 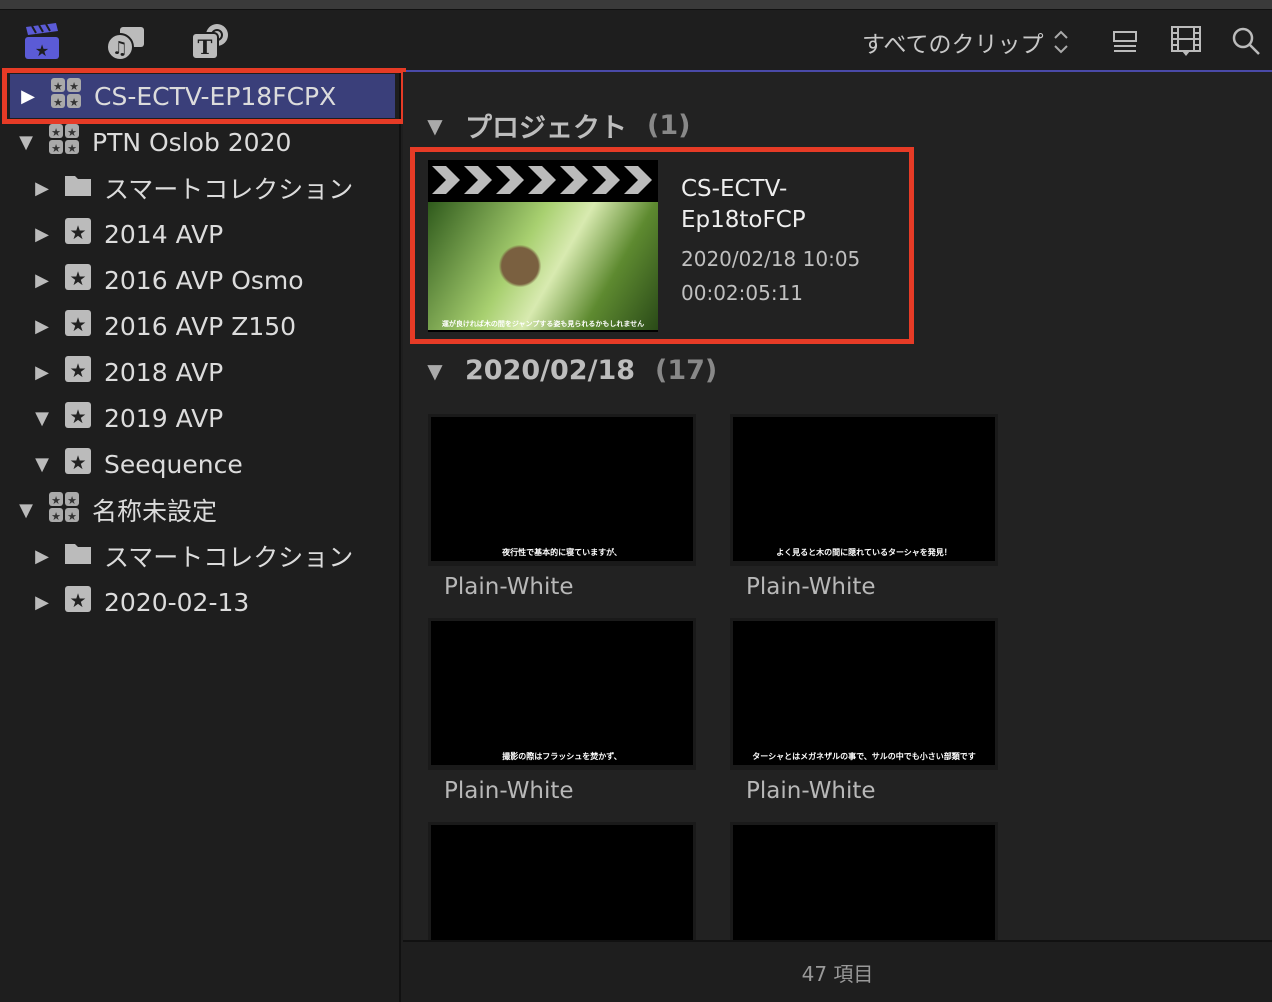 I want to click on filmstrip-view-icon, so click(x=1186, y=41).